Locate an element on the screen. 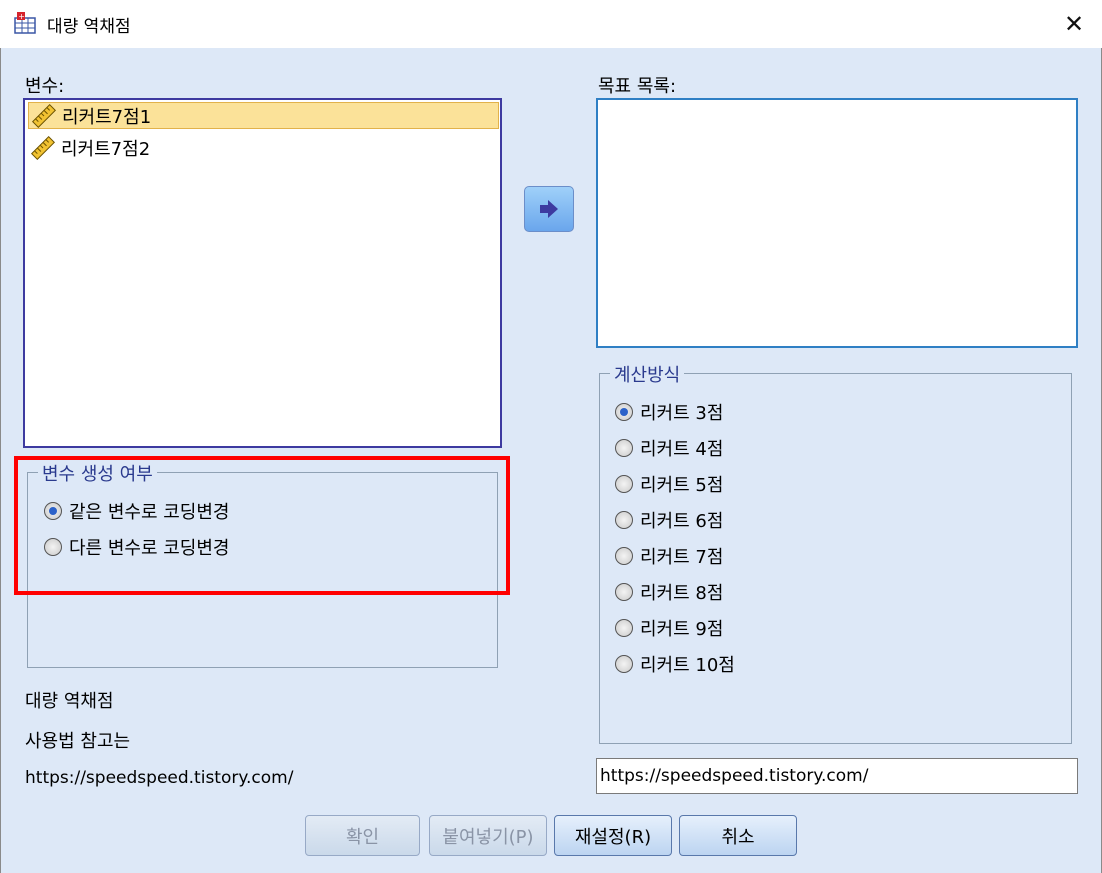 Image resolution: width=1102 pixels, height=873 pixels. radio-label: 리커트 10점 is located at coordinates (687, 665).